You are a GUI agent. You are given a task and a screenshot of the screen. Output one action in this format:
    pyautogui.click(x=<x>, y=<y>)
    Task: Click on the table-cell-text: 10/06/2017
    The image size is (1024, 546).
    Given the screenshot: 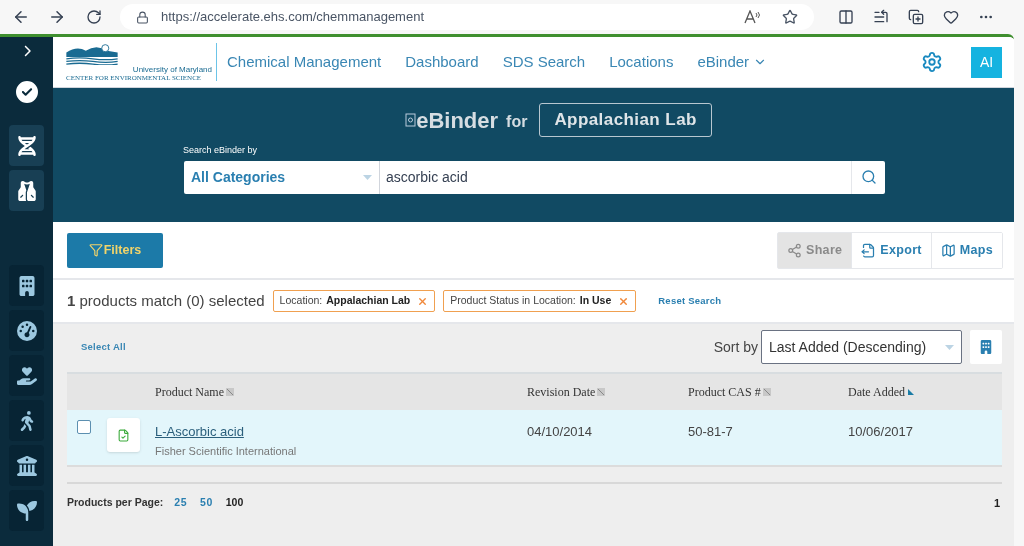 What is the action you would take?
    pyautogui.click(x=881, y=432)
    